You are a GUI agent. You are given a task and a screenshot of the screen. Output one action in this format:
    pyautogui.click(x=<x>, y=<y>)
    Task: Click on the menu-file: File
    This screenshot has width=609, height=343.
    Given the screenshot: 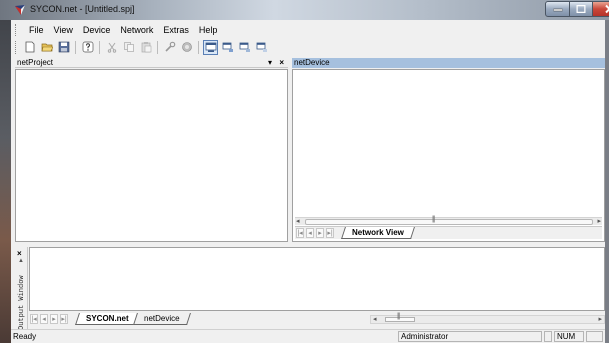 What is the action you would take?
    pyautogui.click(x=36, y=30)
    